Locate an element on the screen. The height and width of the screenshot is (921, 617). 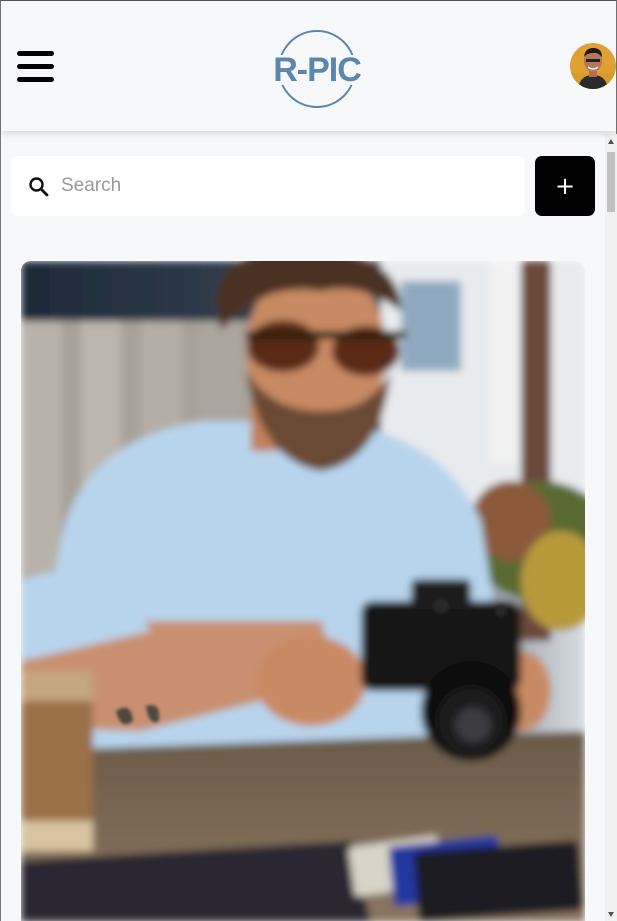
scrollbar is located at coordinates (611, 527).